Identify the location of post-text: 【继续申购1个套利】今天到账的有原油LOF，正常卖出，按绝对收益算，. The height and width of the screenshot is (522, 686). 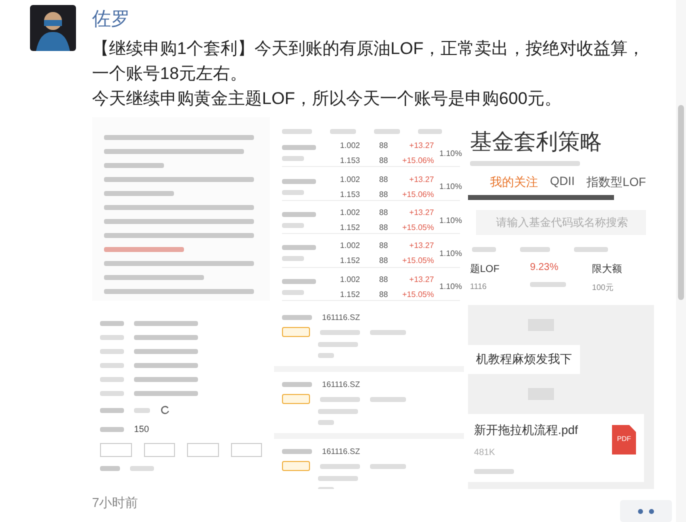
(369, 49).